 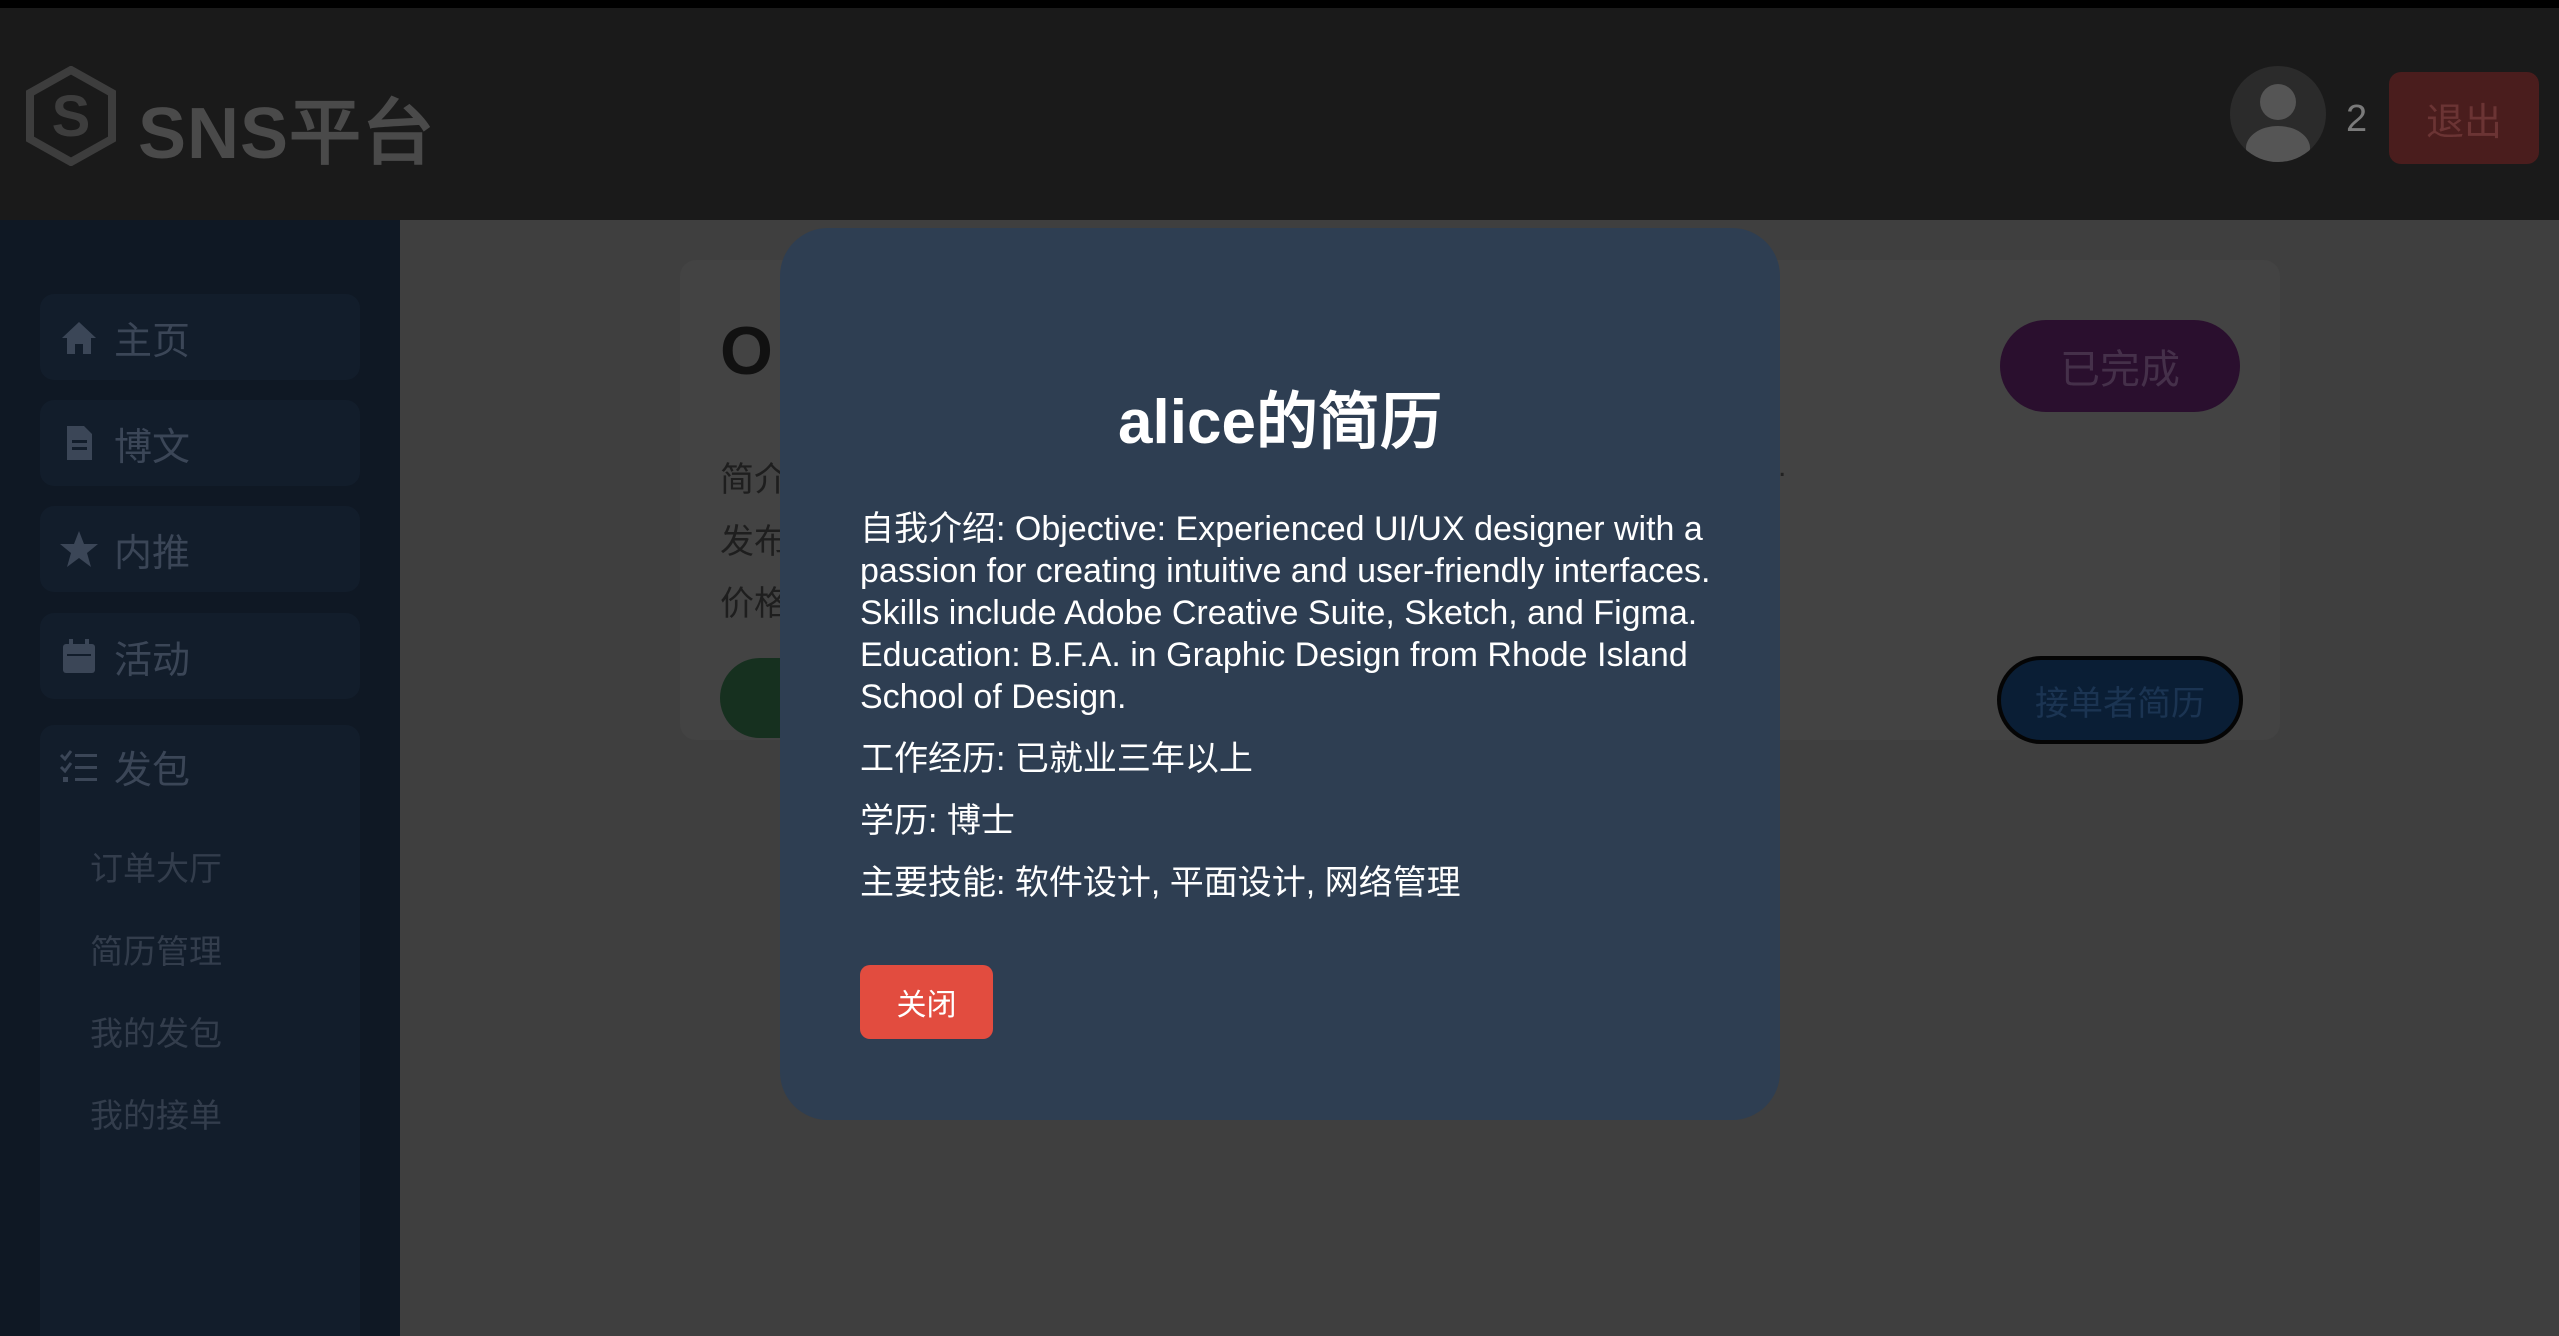 What do you see at coordinates (937, 821) in the screenshot?
I see `resume-education: 学历: 博士` at bounding box center [937, 821].